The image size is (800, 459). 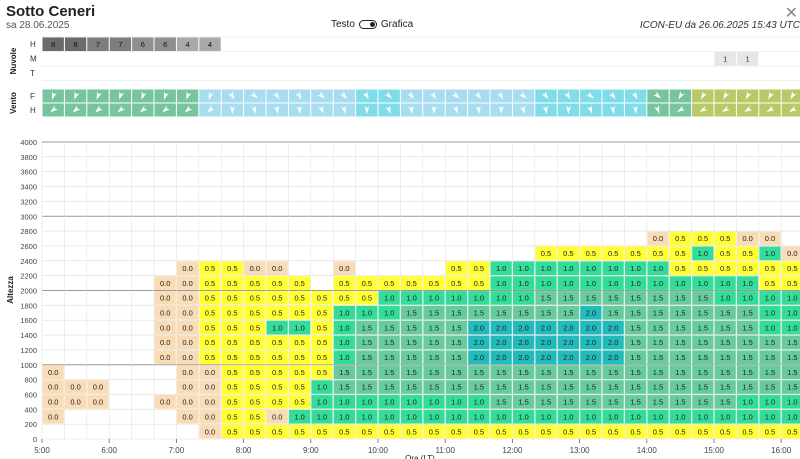 What do you see at coordinates (30, 394) in the screenshot?
I see `y-tick-label: 600` at bounding box center [30, 394].